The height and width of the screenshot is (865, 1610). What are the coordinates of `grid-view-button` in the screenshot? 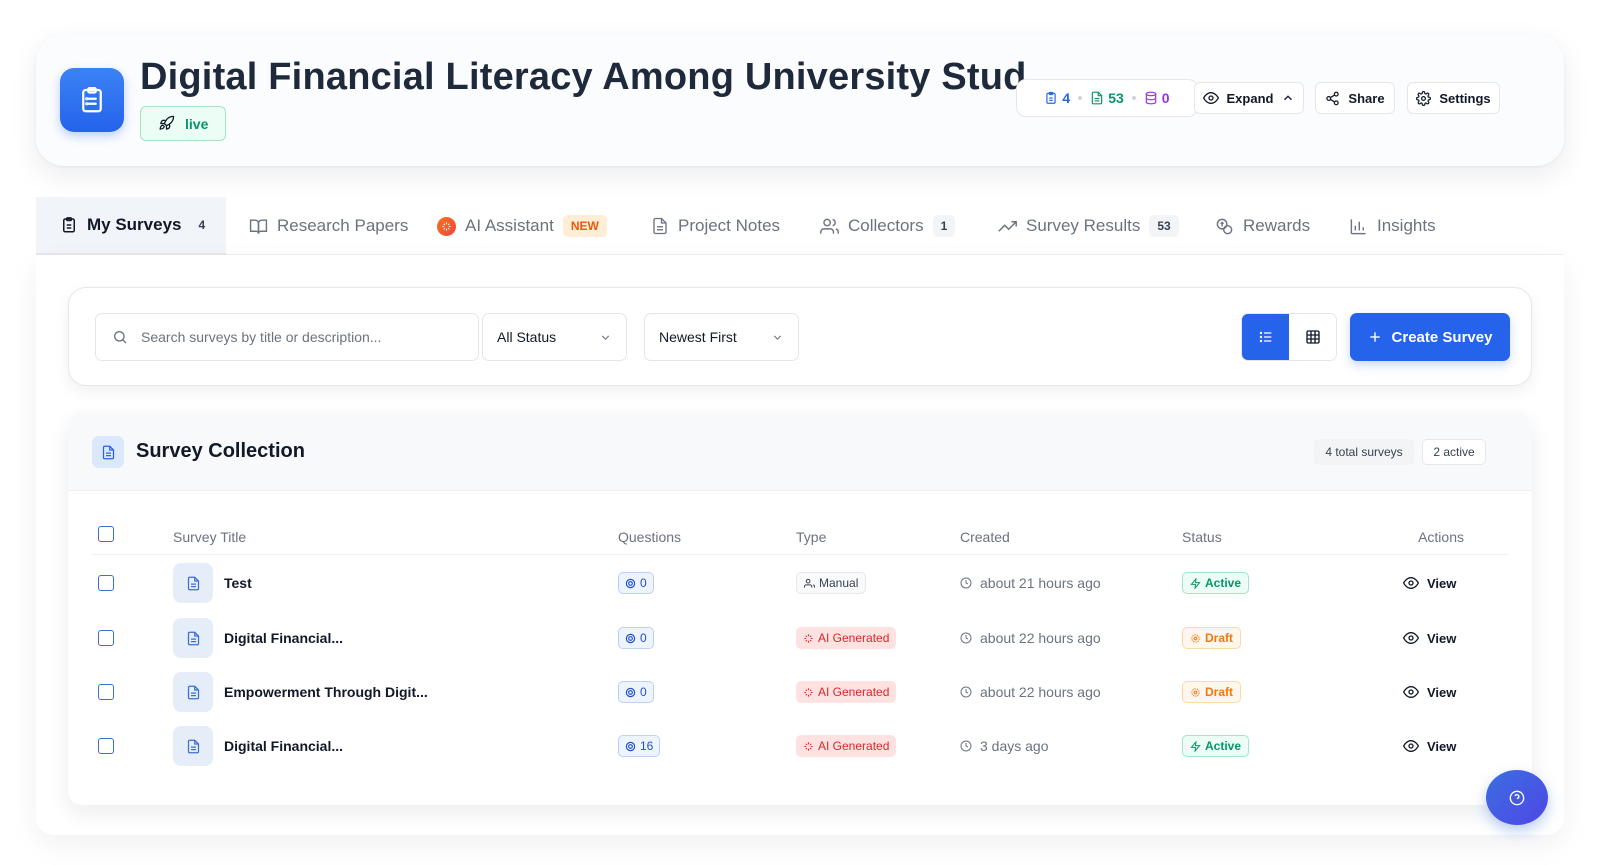 It's located at (1312, 337).